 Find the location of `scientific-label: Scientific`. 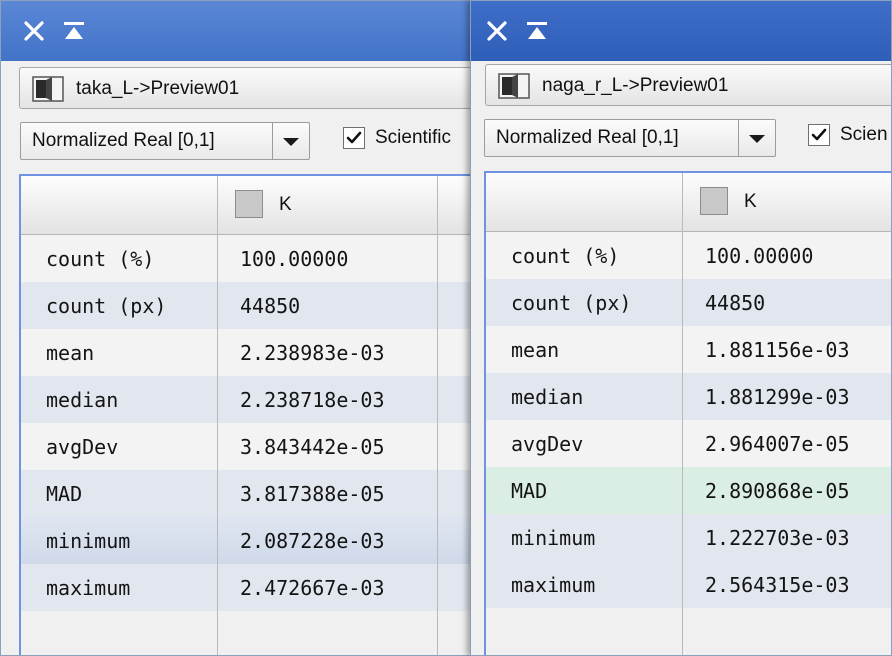

scientific-label: Scientific is located at coordinates (413, 137).